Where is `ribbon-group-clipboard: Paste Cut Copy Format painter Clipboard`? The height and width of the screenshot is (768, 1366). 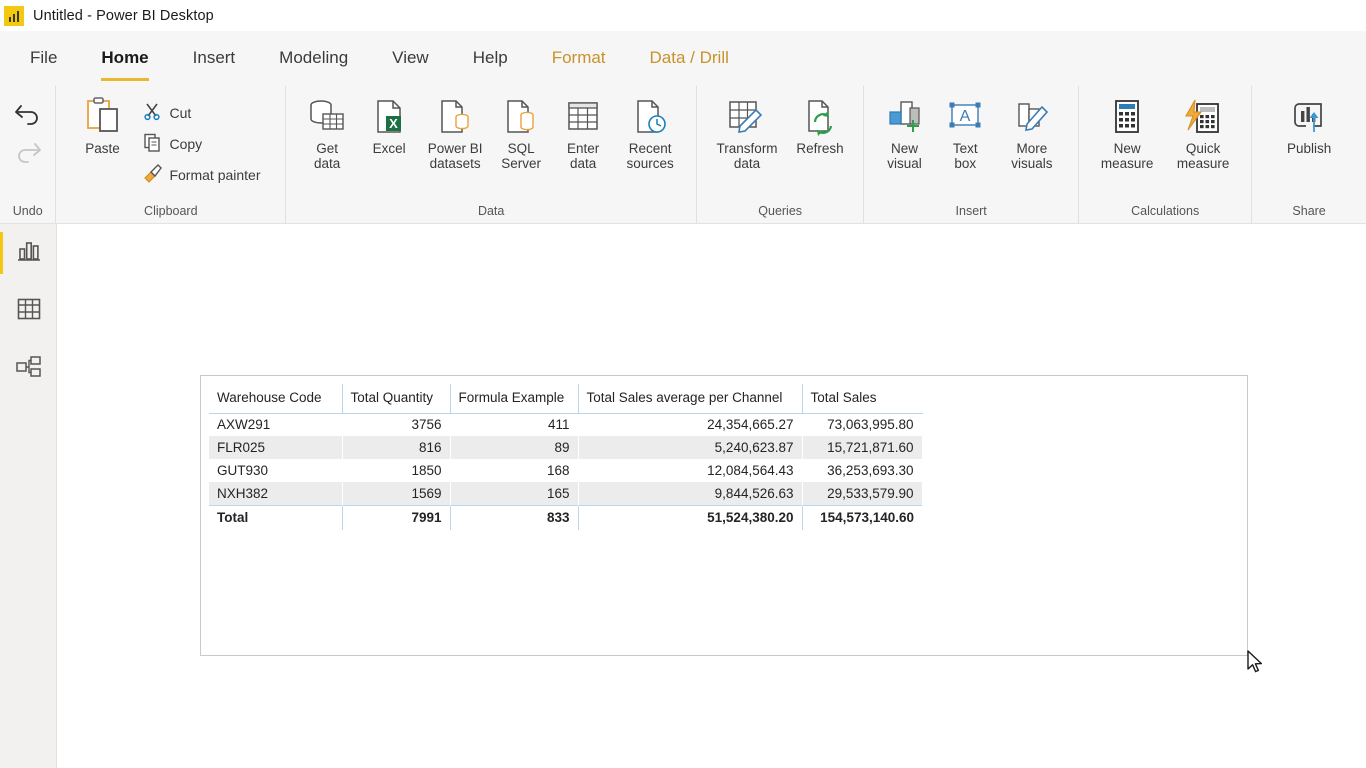
ribbon-group-clipboard: Paste Cut Copy Format painter Clipboard is located at coordinates (170, 154).